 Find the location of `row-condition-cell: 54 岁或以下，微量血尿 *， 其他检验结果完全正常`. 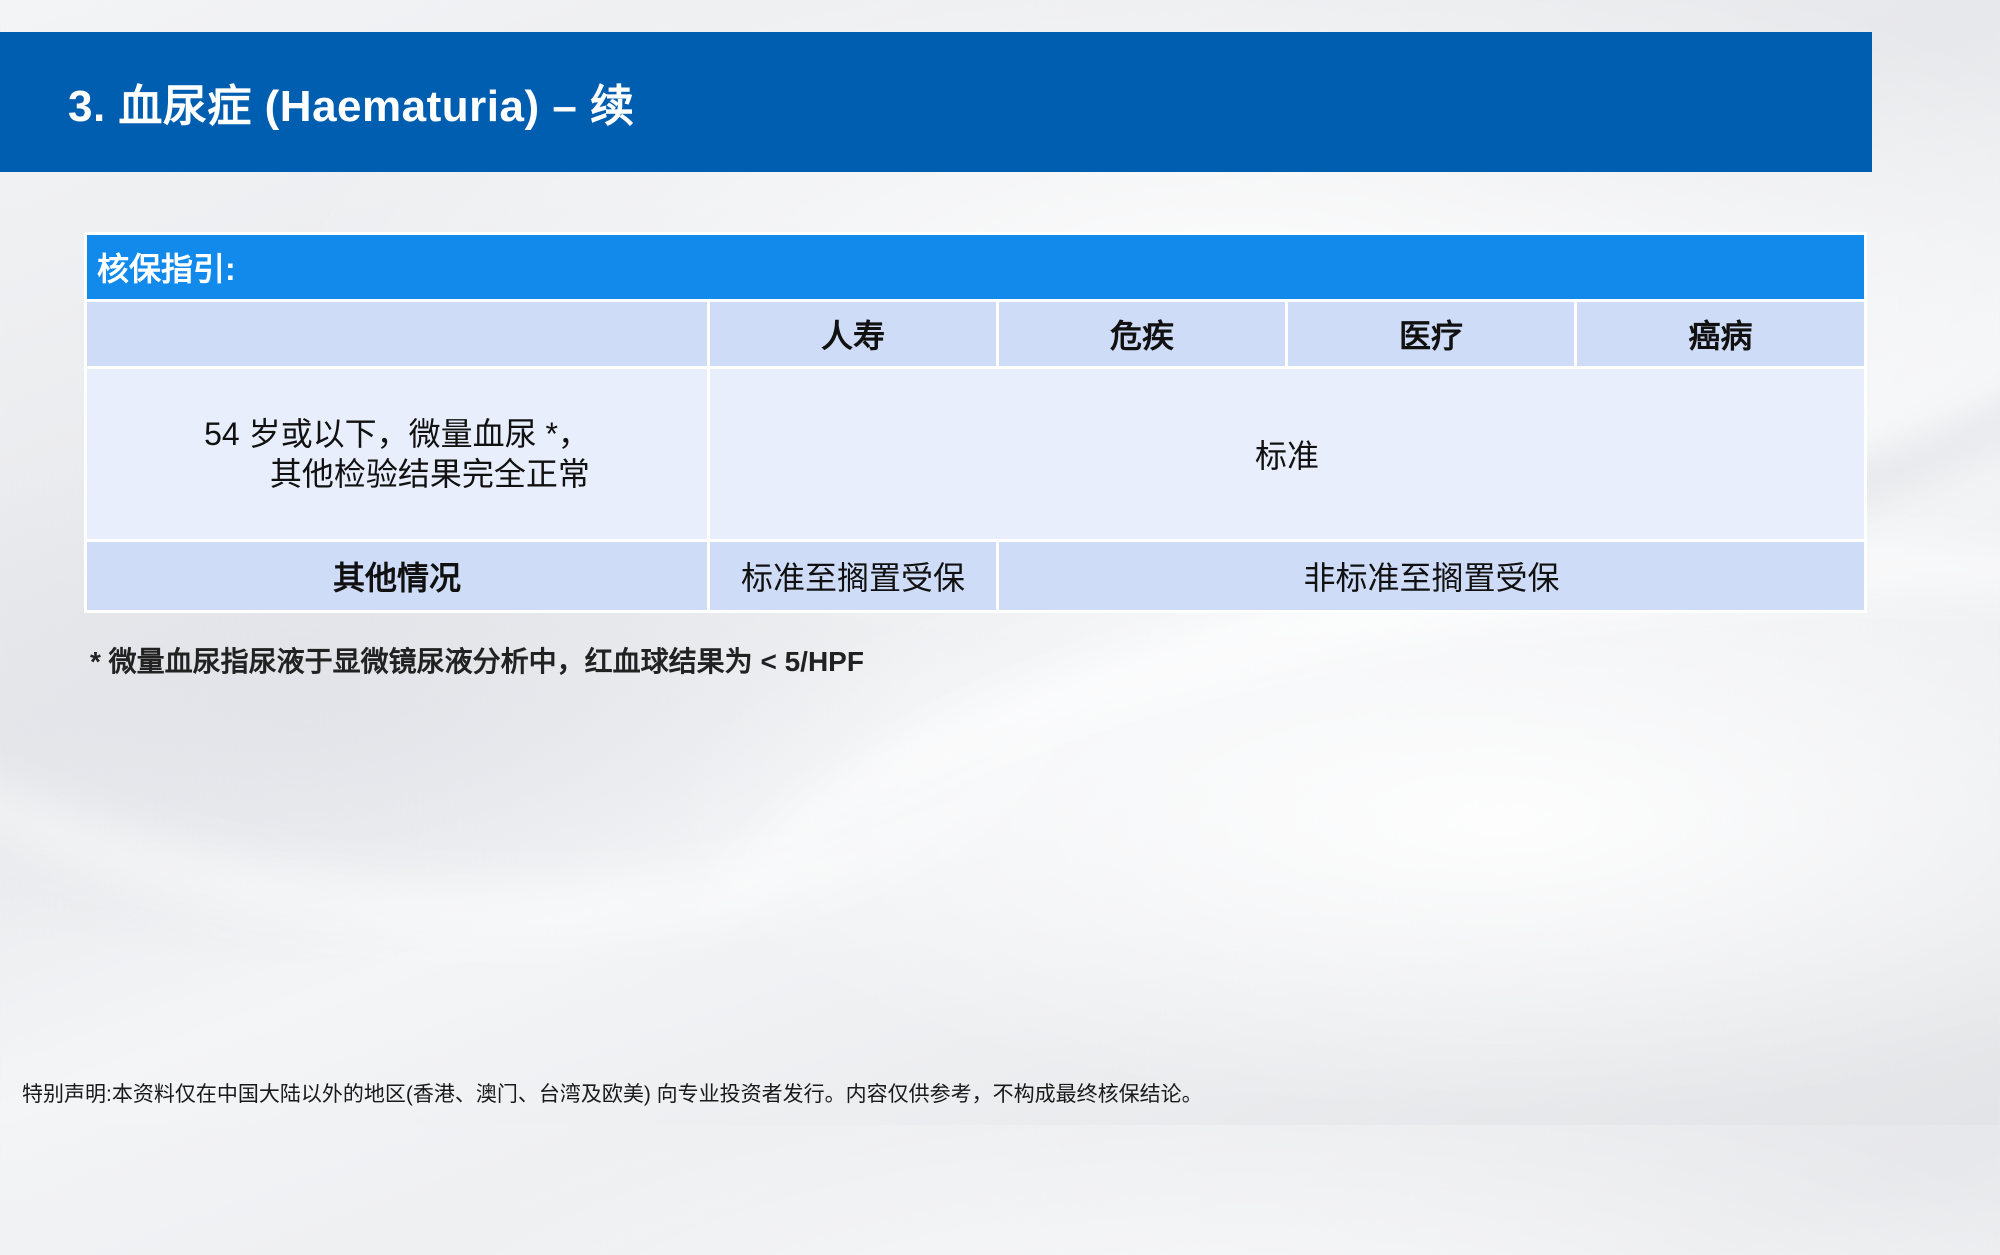

row-condition-cell: 54 岁或以下，微量血尿 *， 其他检验结果完全正常 is located at coordinates (397, 454).